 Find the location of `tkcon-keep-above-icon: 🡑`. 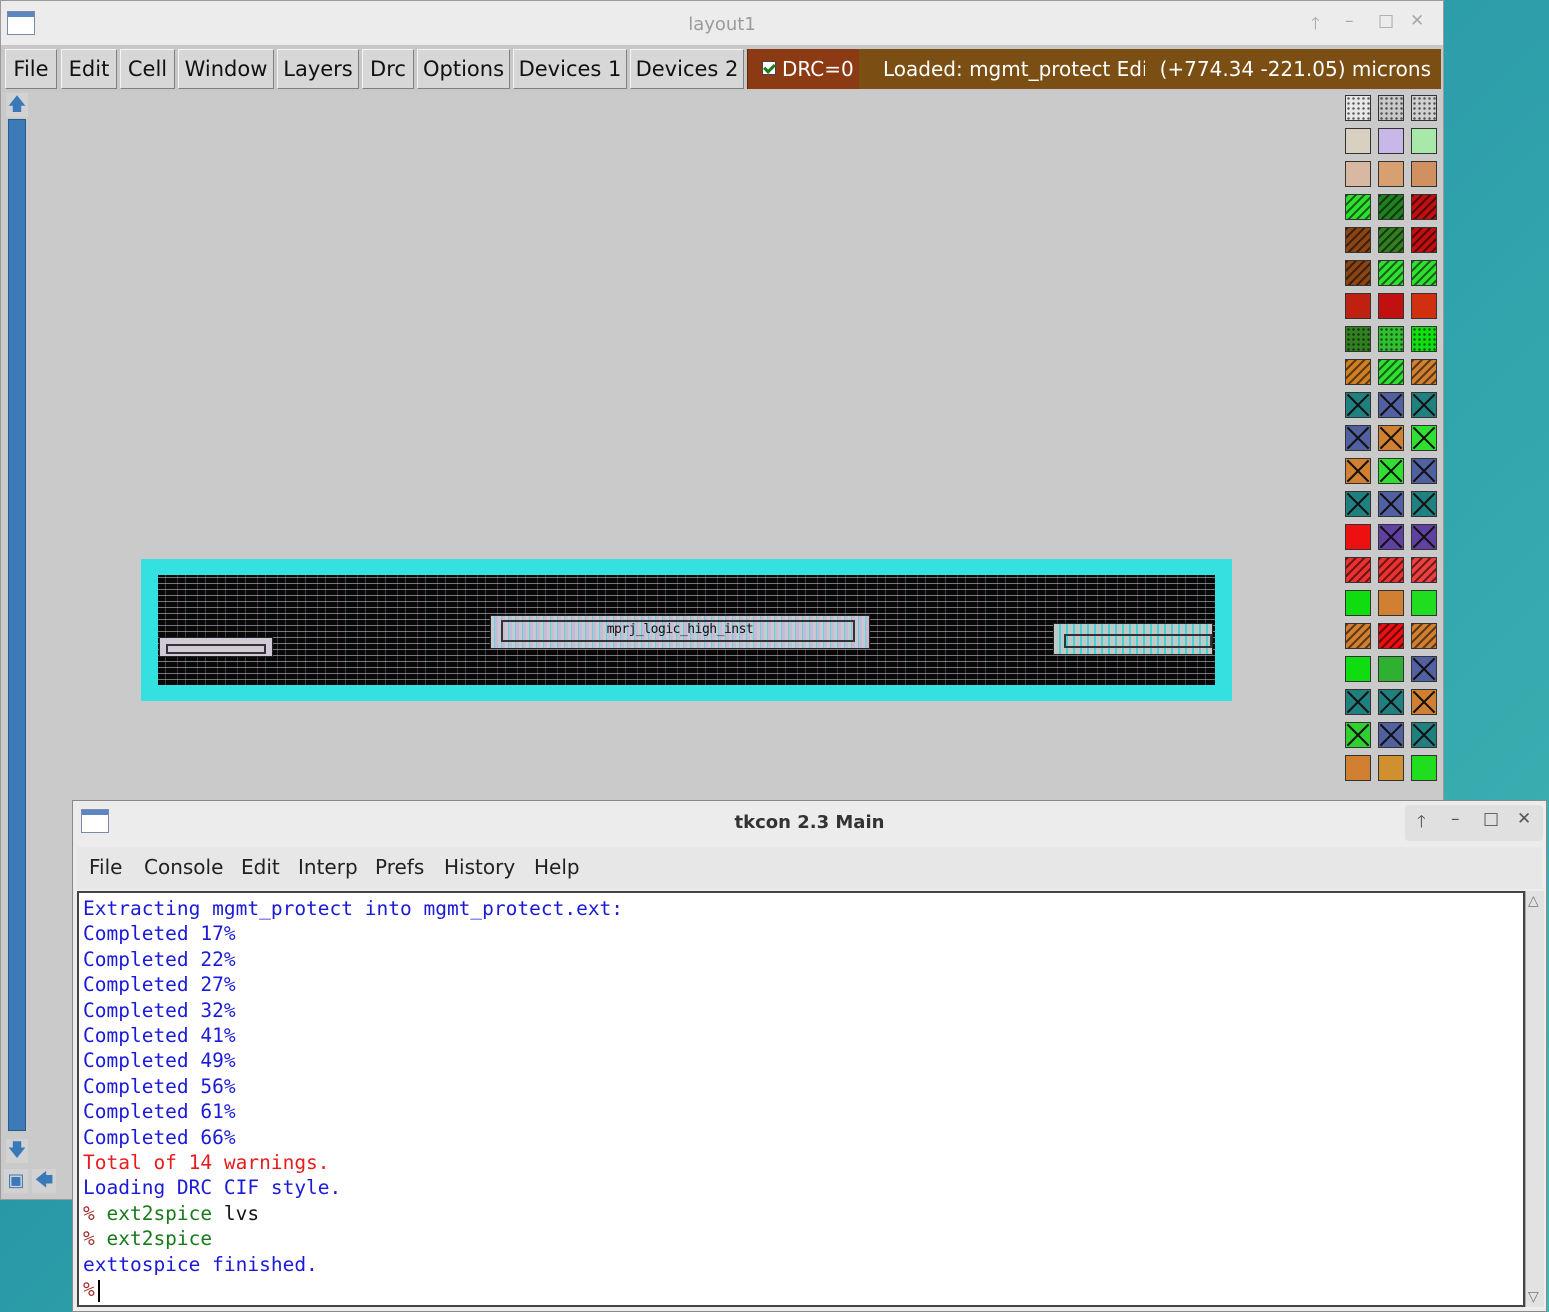

tkcon-keep-above-icon: 🡑 is located at coordinates (1421, 823).